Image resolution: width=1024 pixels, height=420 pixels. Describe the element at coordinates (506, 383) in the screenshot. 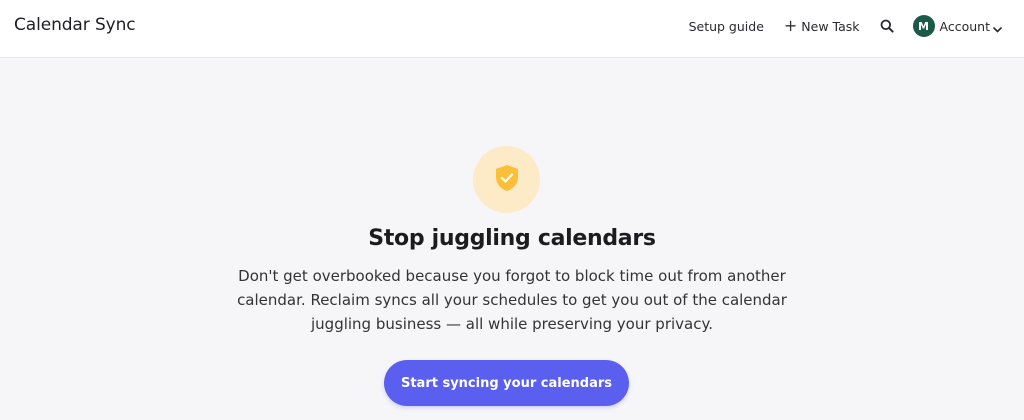

I see `start-syncing-button: Start syncing your calendars` at that location.